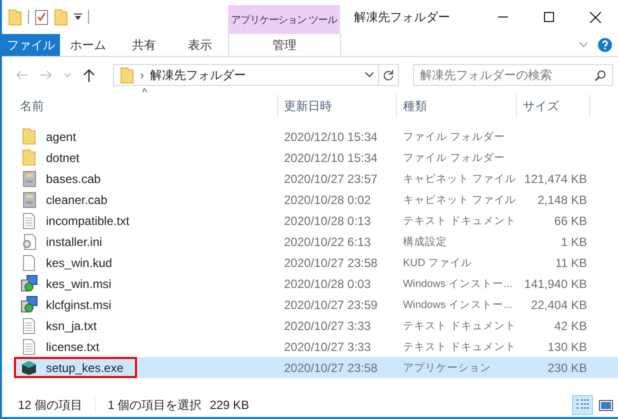 The height and width of the screenshot is (419, 618). What do you see at coordinates (574, 241) in the screenshot?
I see `file-size: 1 KB` at bounding box center [574, 241].